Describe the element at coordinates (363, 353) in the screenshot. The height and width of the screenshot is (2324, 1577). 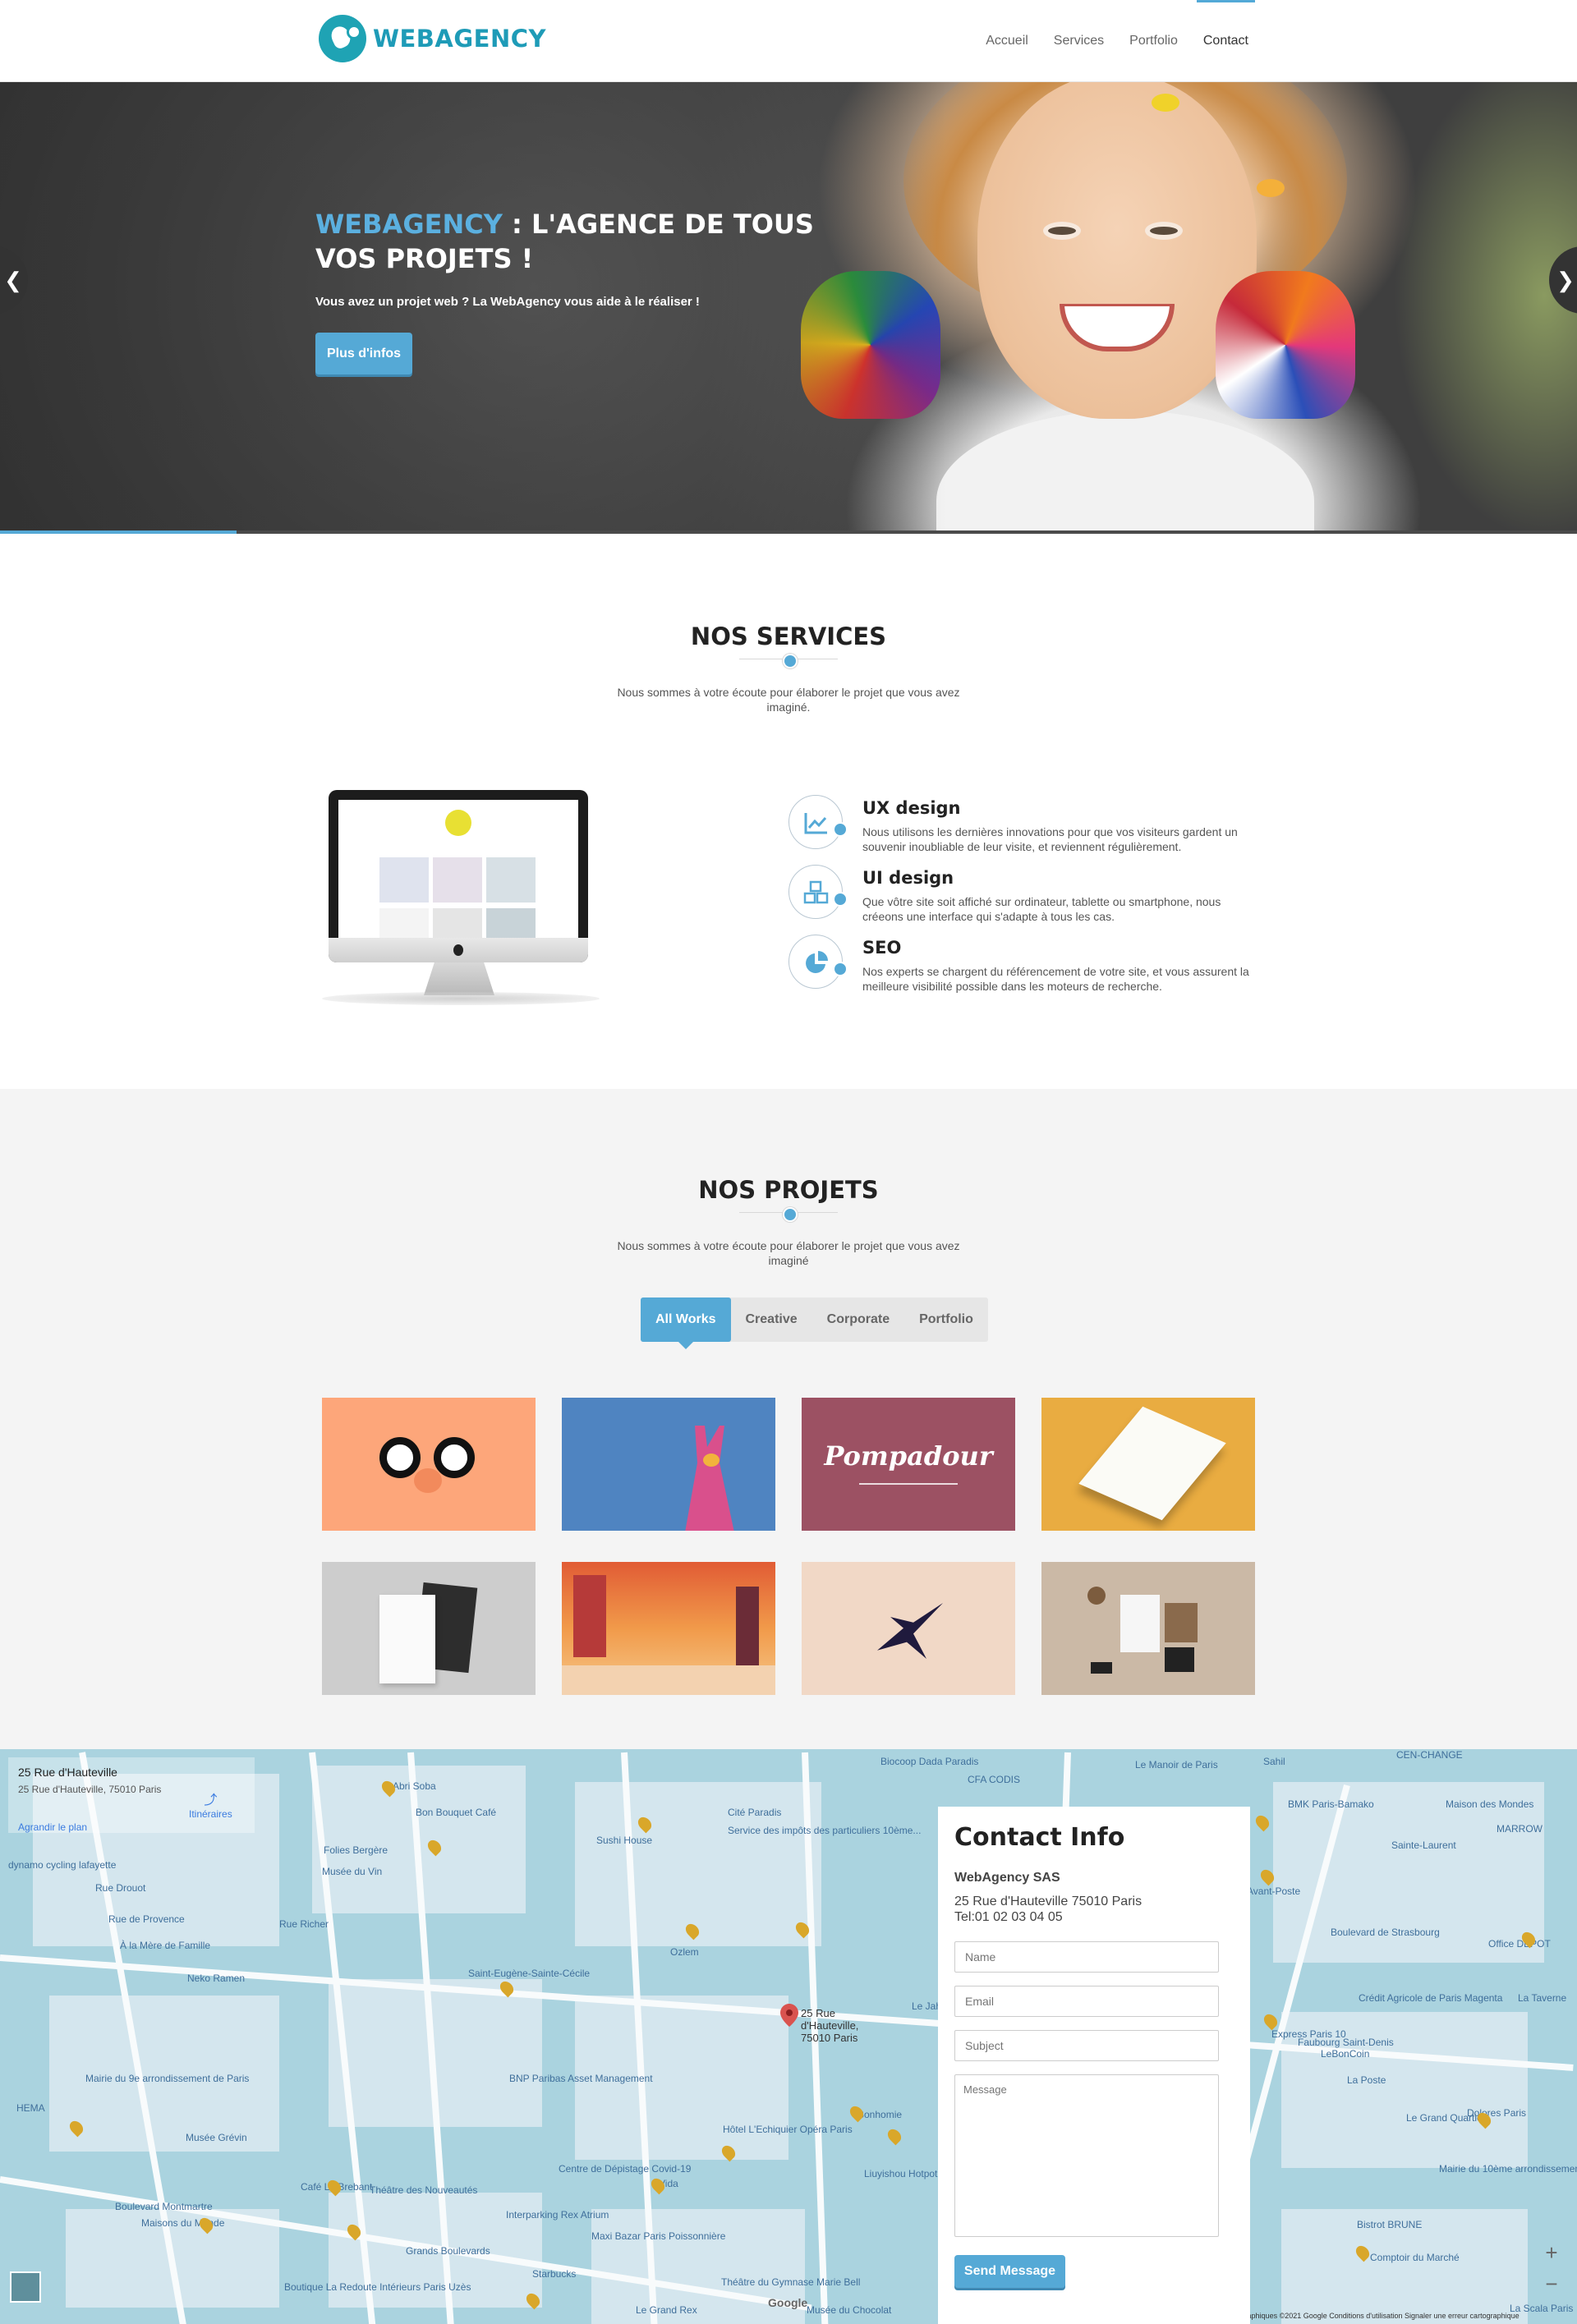
I see `more-info-button: Plus d'infos` at that location.